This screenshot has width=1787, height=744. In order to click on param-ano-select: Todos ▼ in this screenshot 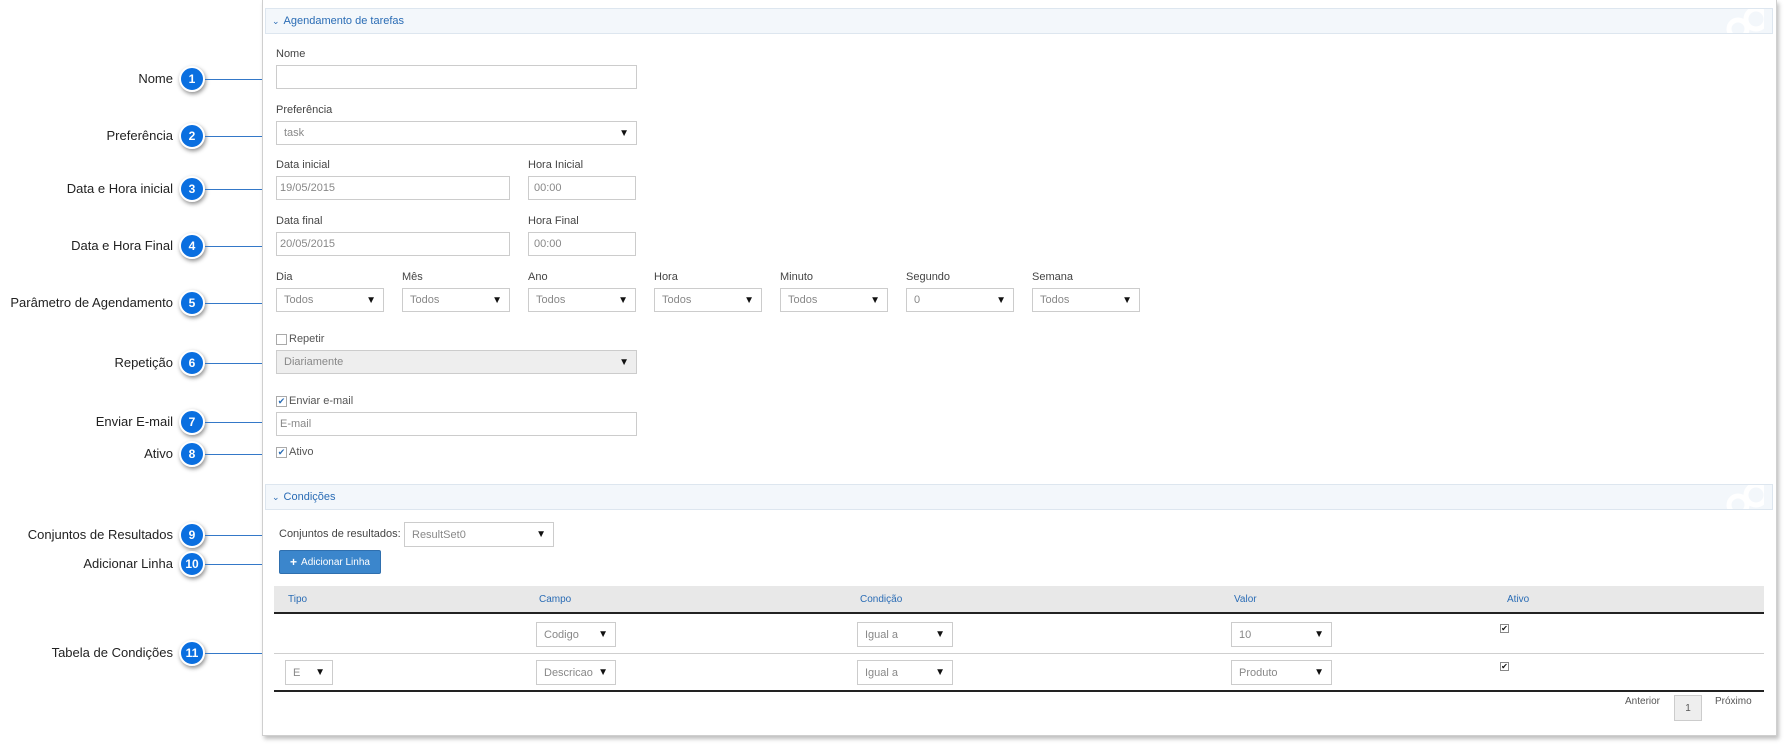, I will do `click(582, 300)`.